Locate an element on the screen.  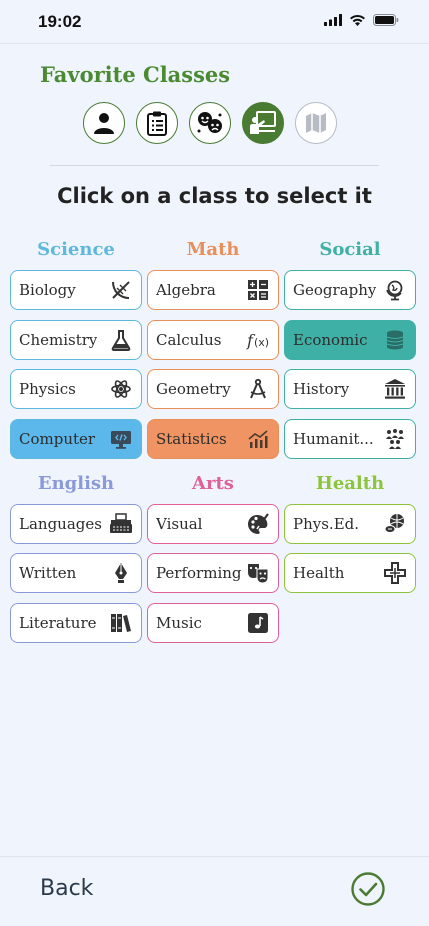
chart-icon is located at coordinates (258, 439).